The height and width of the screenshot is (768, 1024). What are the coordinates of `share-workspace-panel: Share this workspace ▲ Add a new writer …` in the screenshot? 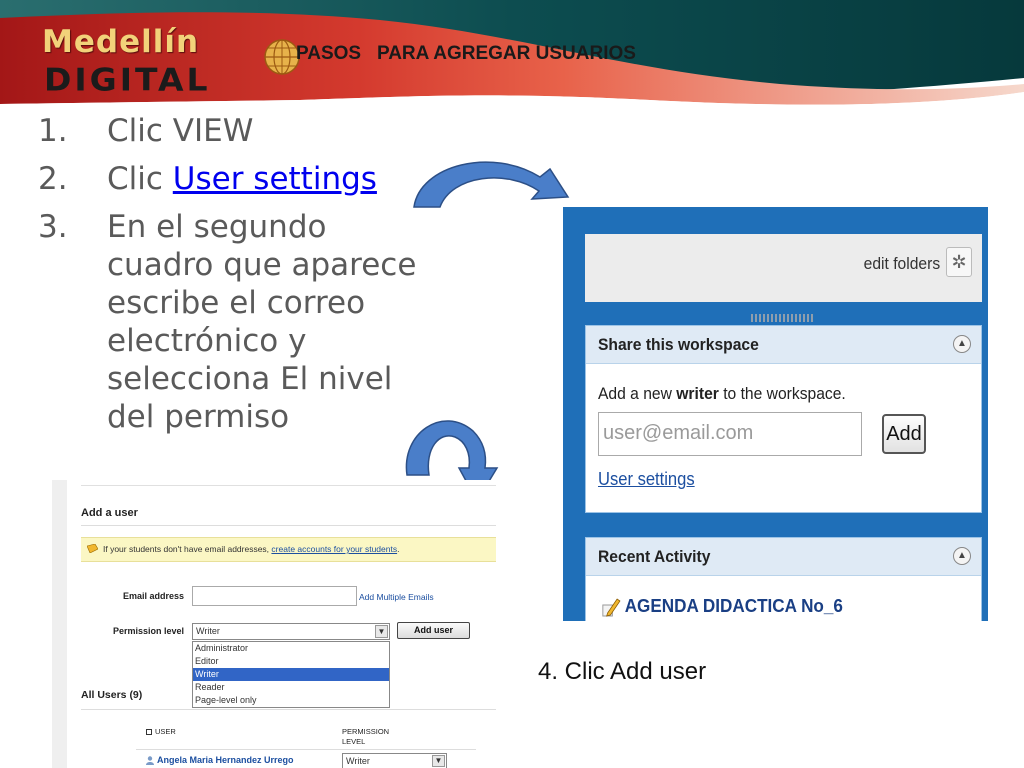 It's located at (783, 419).